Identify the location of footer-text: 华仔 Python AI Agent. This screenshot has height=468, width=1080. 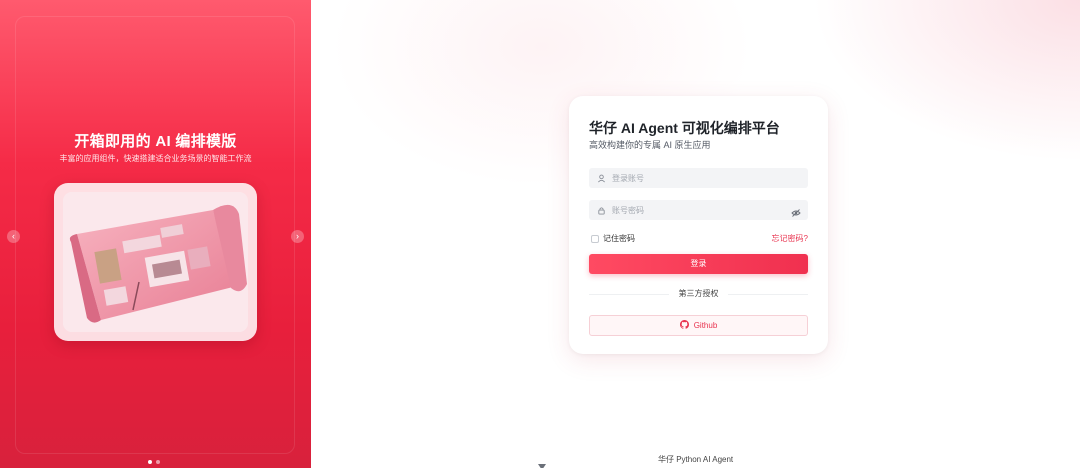
(696, 459).